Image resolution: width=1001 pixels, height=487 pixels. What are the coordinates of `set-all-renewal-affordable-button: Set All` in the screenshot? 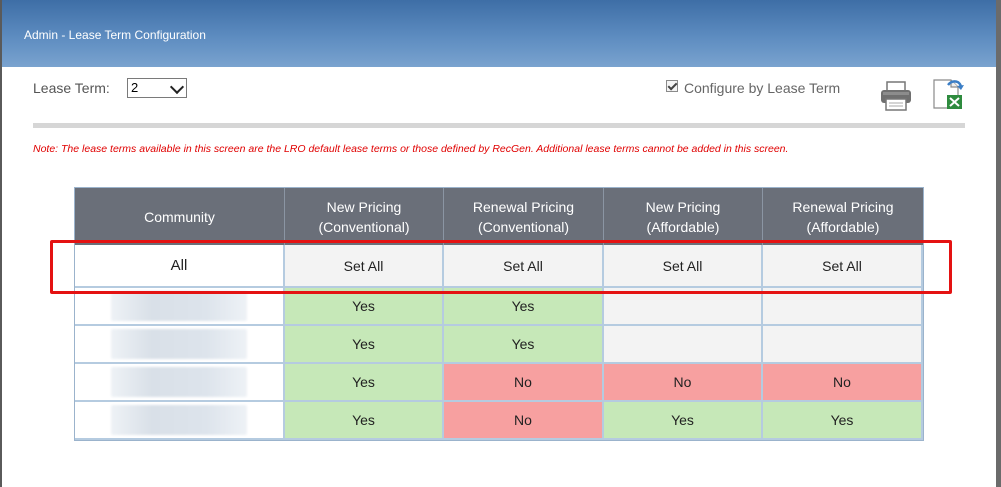 It's located at (843, 266).